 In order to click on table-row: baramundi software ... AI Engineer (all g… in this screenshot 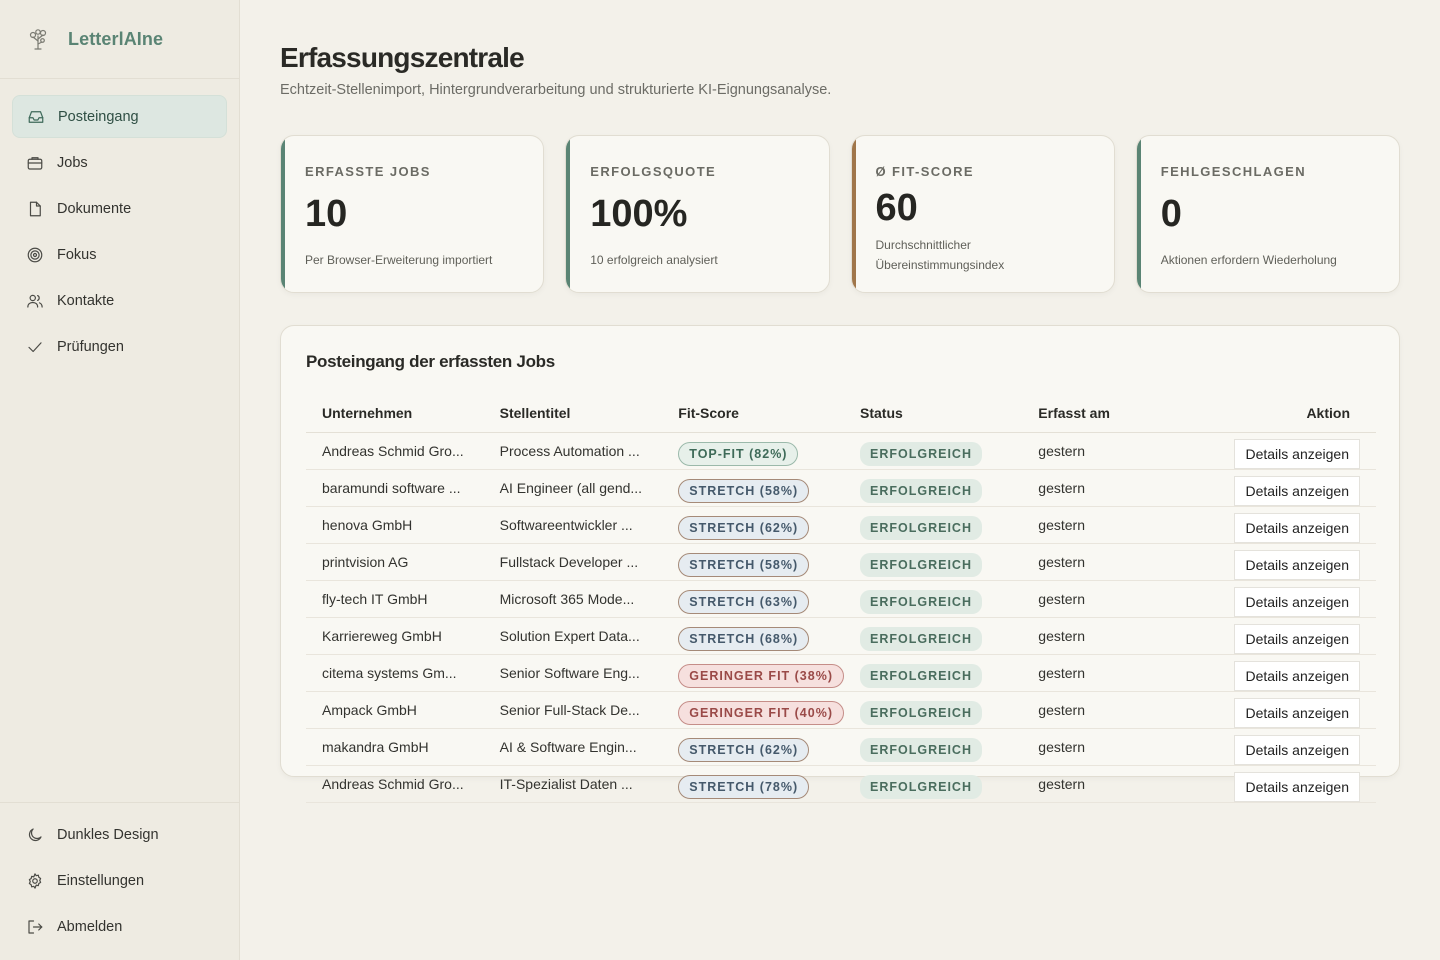, I will do `click(841, 488)`.